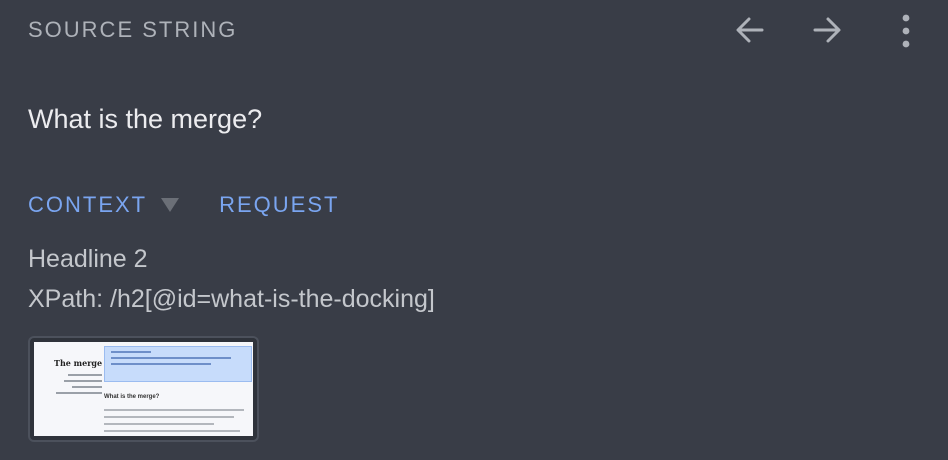 The height and width of the screenshot is (460, 948). I want to click on tab-context-label: CONTEXT, so click(88, 204).